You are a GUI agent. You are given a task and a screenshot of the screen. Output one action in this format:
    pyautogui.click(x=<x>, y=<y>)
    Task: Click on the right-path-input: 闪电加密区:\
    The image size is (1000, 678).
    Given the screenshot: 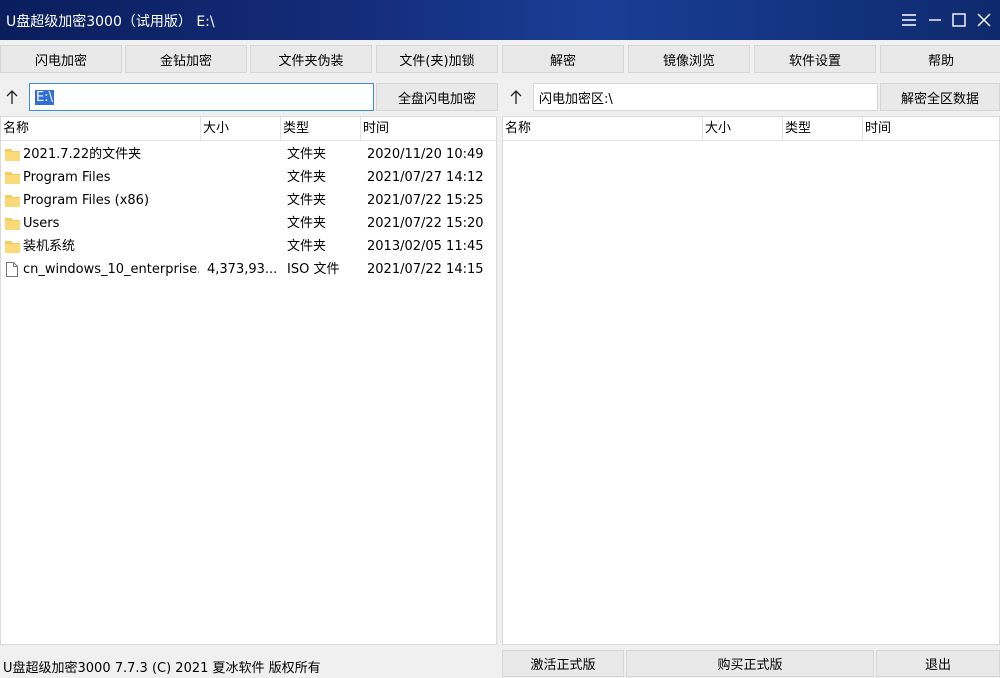 What is the action you would take?
    pyautogui.click(x=705, y=97)
    